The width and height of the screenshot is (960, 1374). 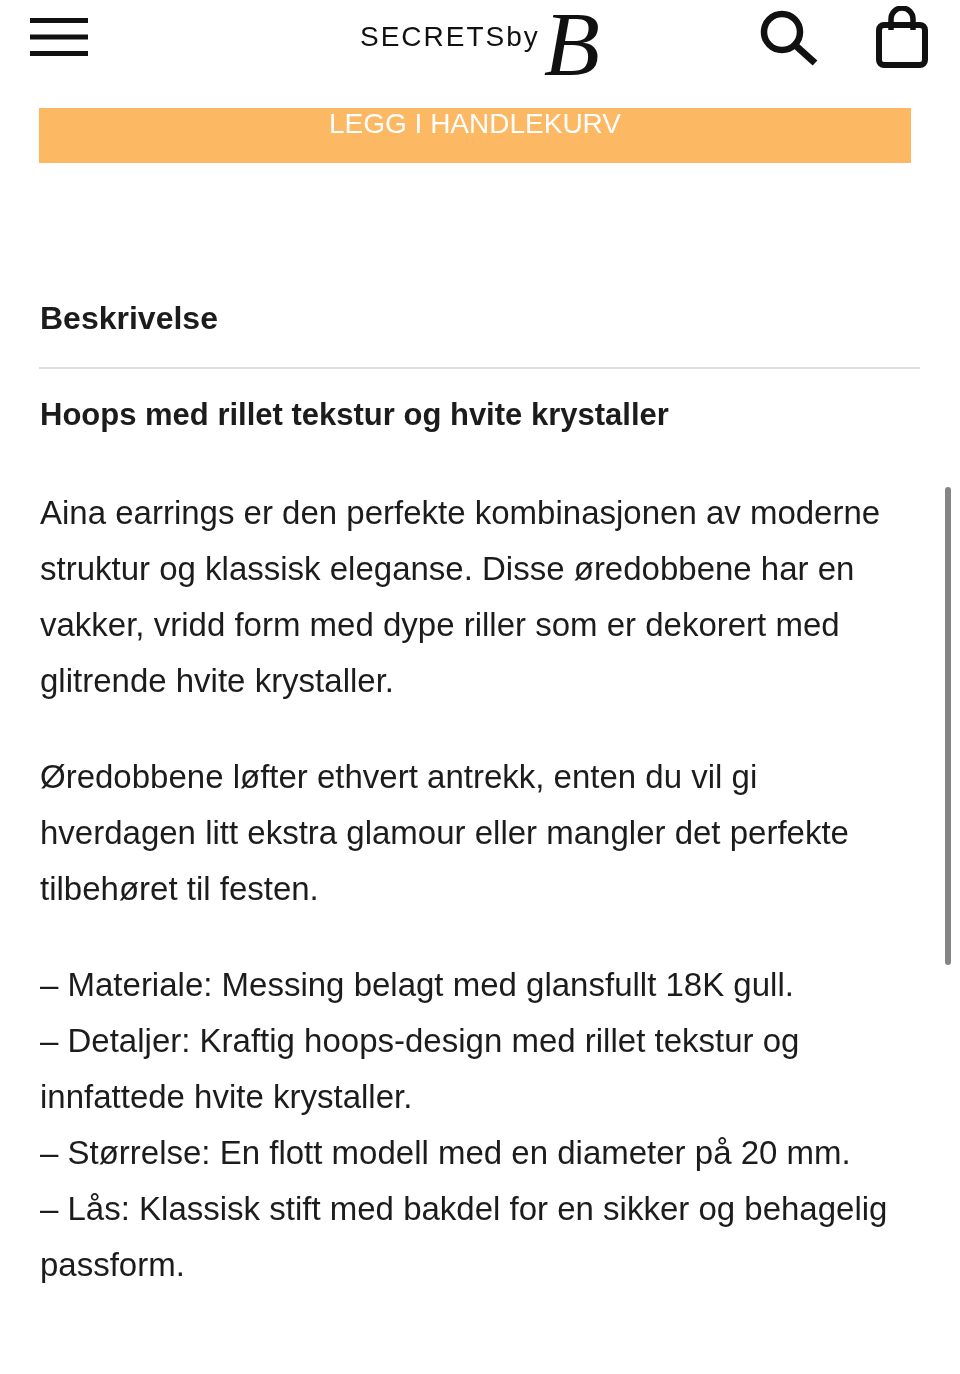 I want to click on logo-wordmark: SECRETSby, so click(x=450, y=37).